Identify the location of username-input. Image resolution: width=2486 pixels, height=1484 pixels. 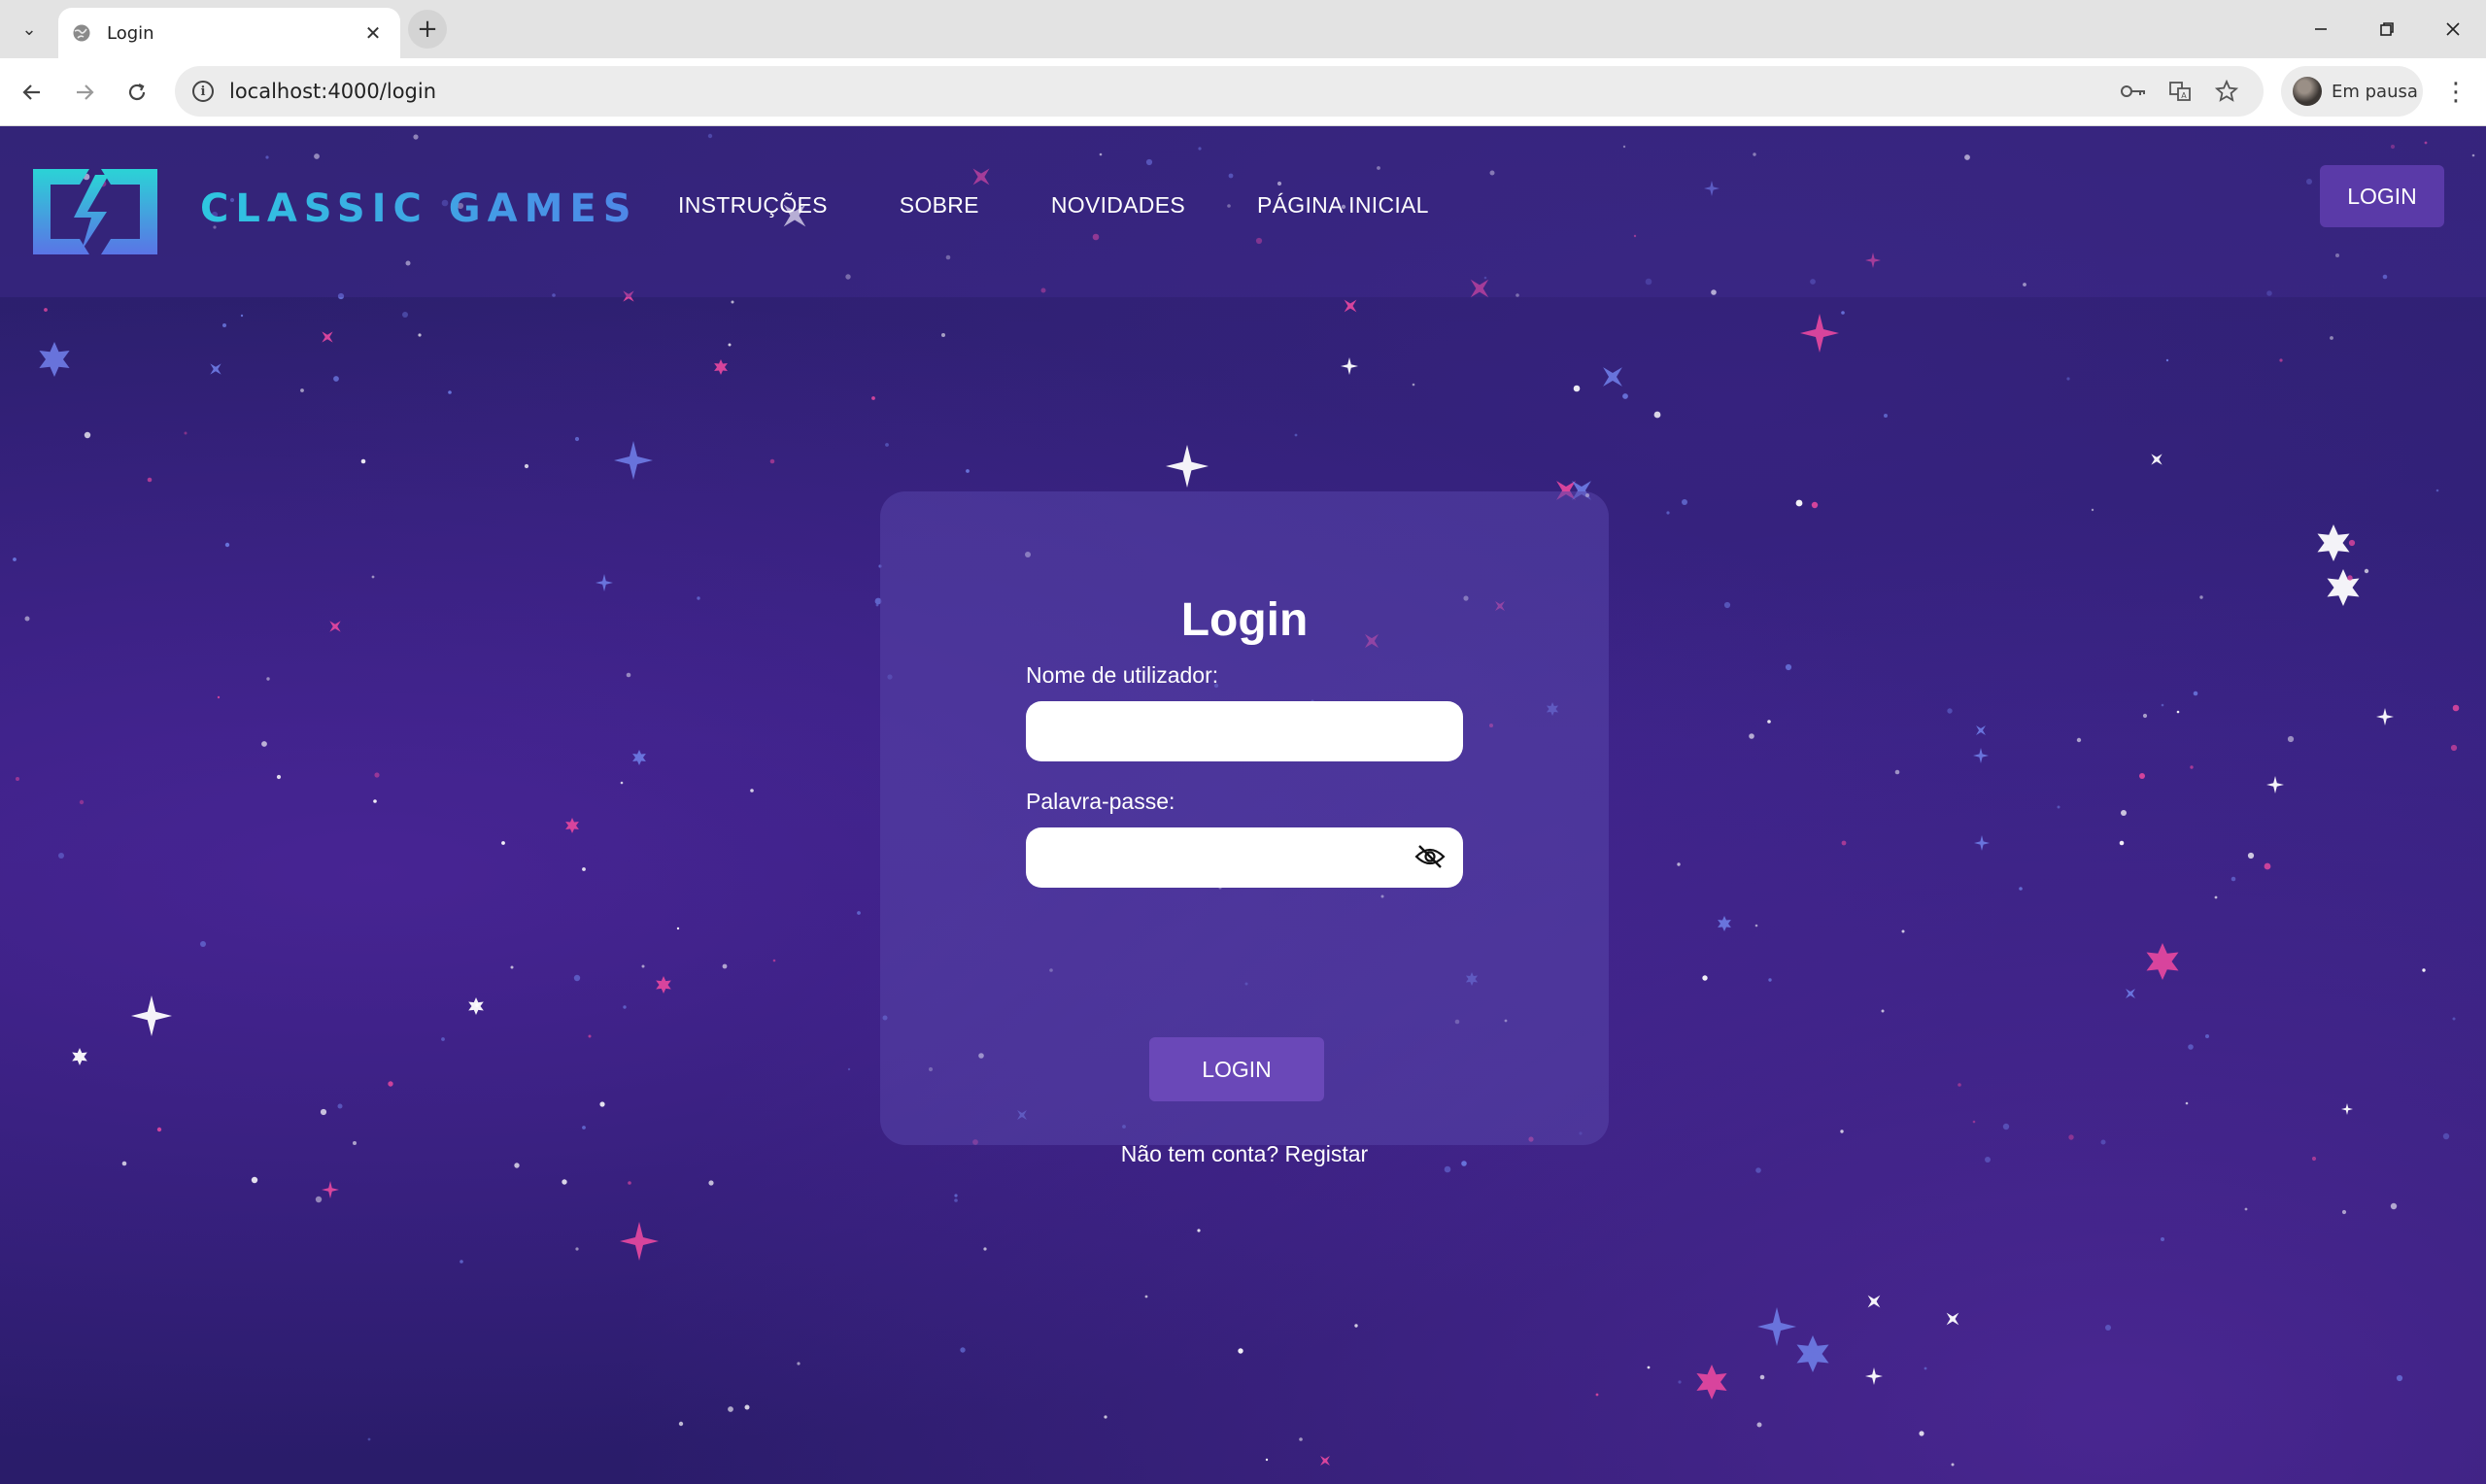
(1244, 731).